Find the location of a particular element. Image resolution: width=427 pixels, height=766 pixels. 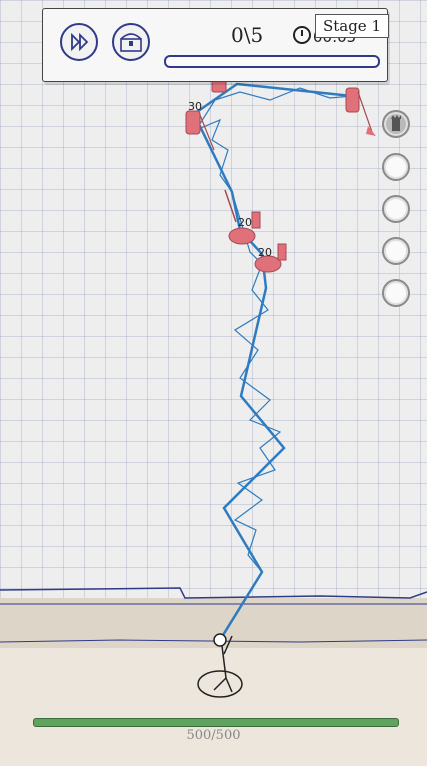

skill-slot-tower is located at coordinates (396, 124).